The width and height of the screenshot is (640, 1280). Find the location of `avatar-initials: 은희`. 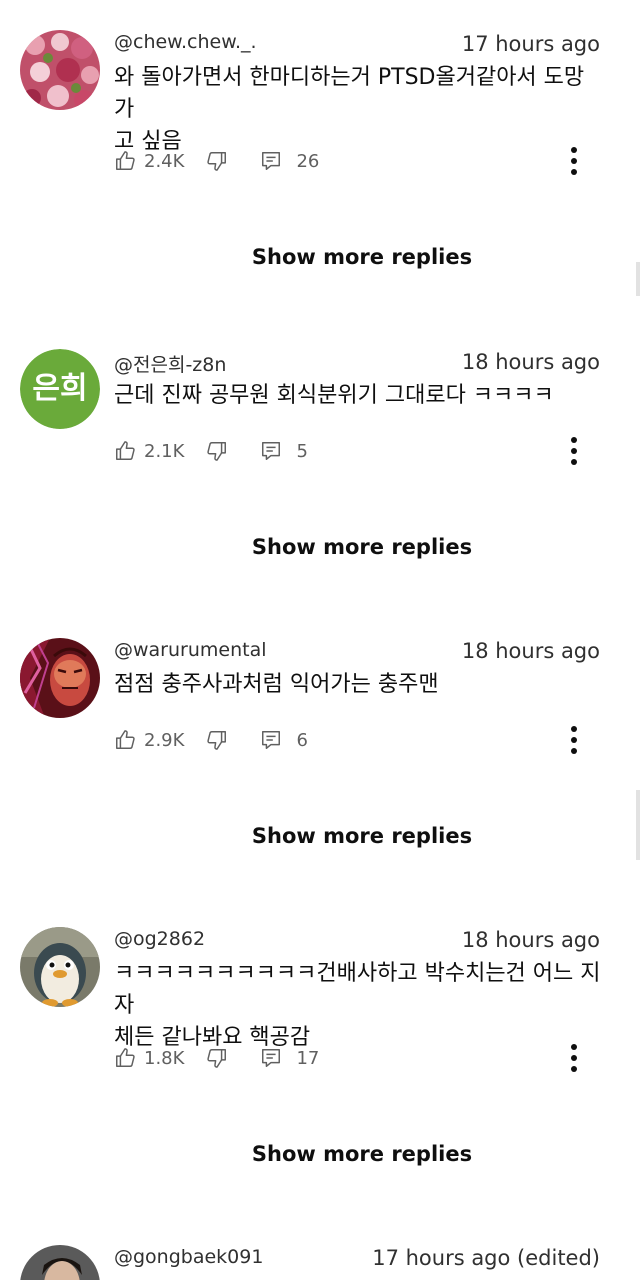

avatar-initials: 은희 is located at coordinates (60, 388).